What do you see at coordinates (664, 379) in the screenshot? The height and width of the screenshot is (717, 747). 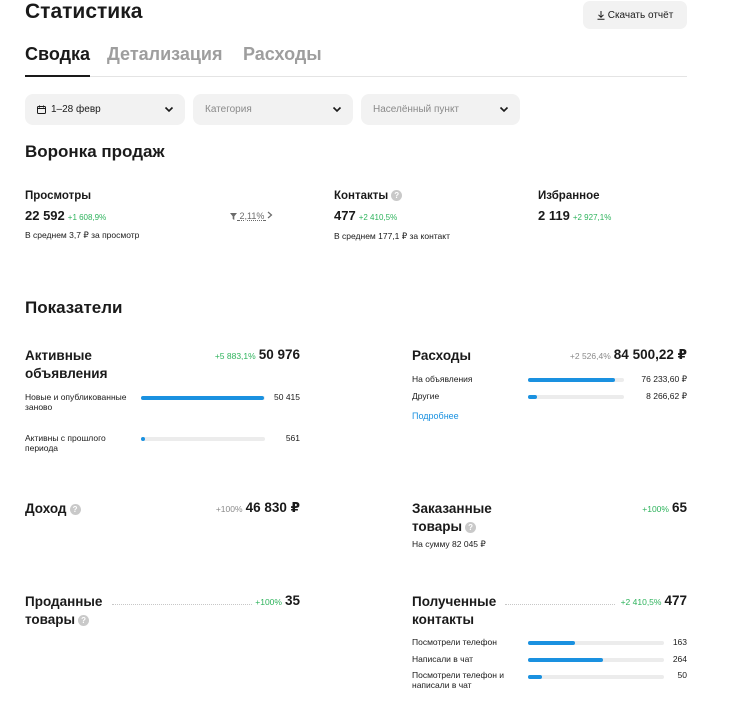 I see `bar-value: 76 233,60 ₽` at bounding box center [664, 379].